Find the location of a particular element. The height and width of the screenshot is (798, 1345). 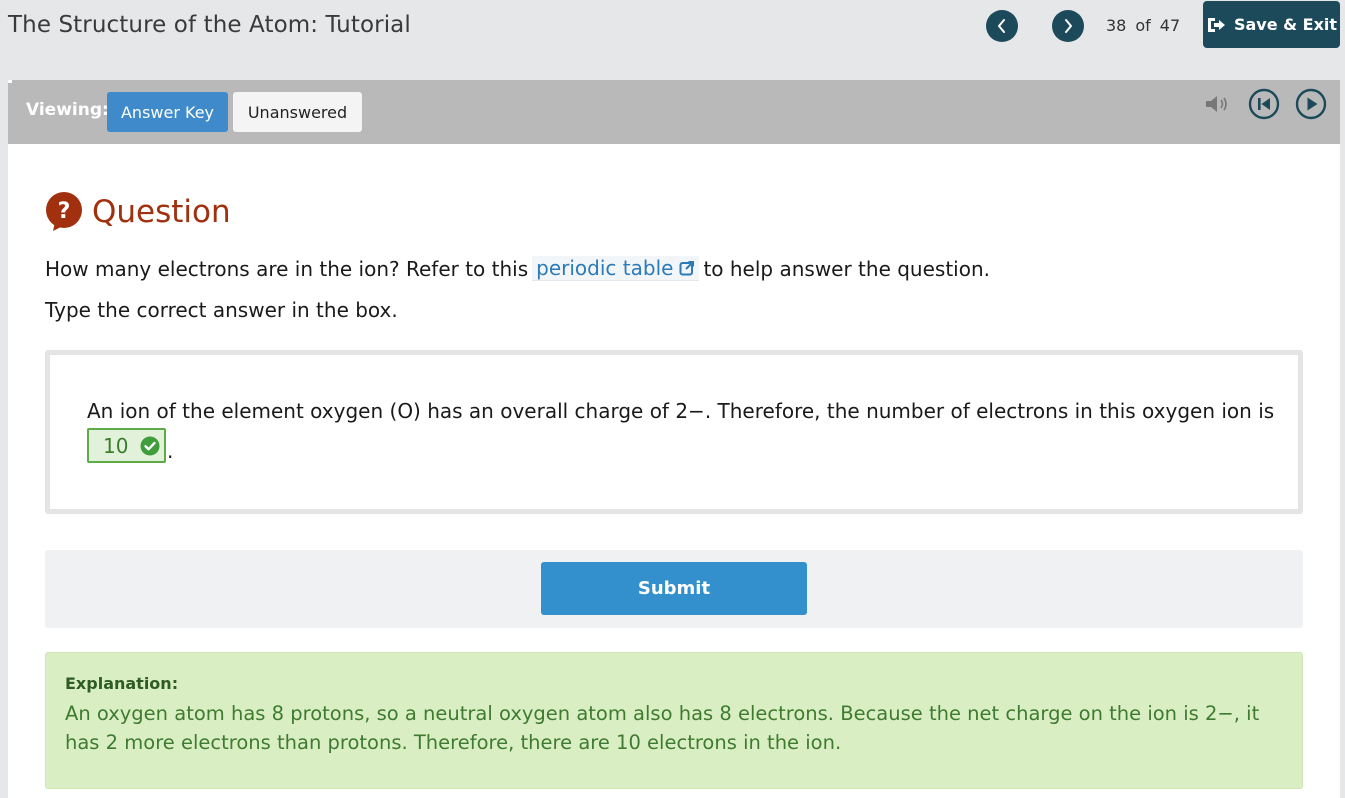

submit-button: Submit is located at coordinates (674, 588).